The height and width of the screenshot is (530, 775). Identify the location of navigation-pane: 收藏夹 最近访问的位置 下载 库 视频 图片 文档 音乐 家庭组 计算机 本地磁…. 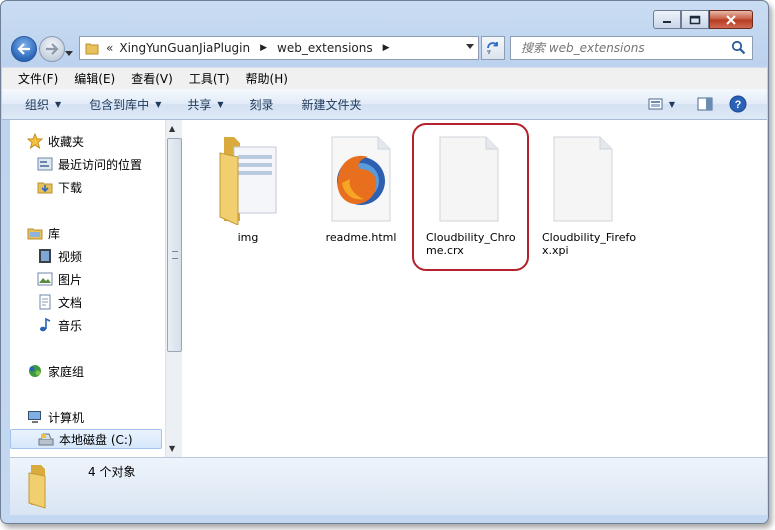
(87, 288).